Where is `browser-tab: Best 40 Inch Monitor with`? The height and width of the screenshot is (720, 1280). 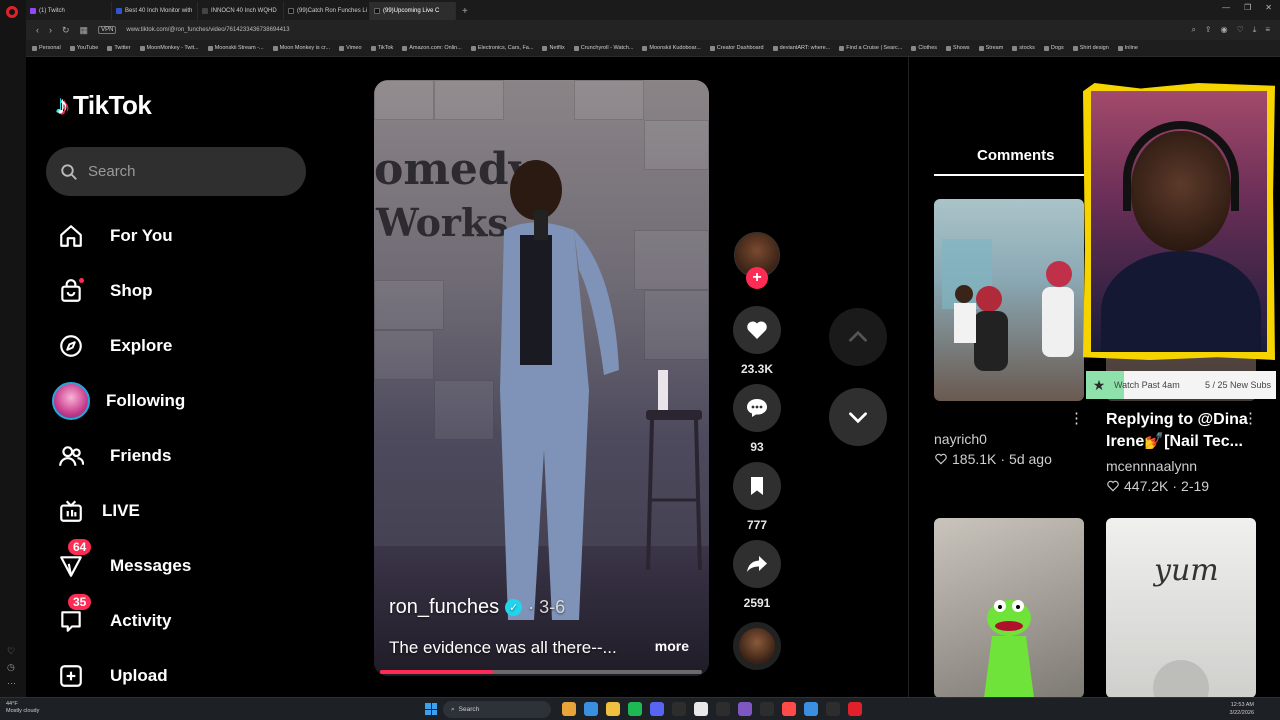 browser-tab: Best 40 Inch Monitor with is located at coordinates (155, 11).